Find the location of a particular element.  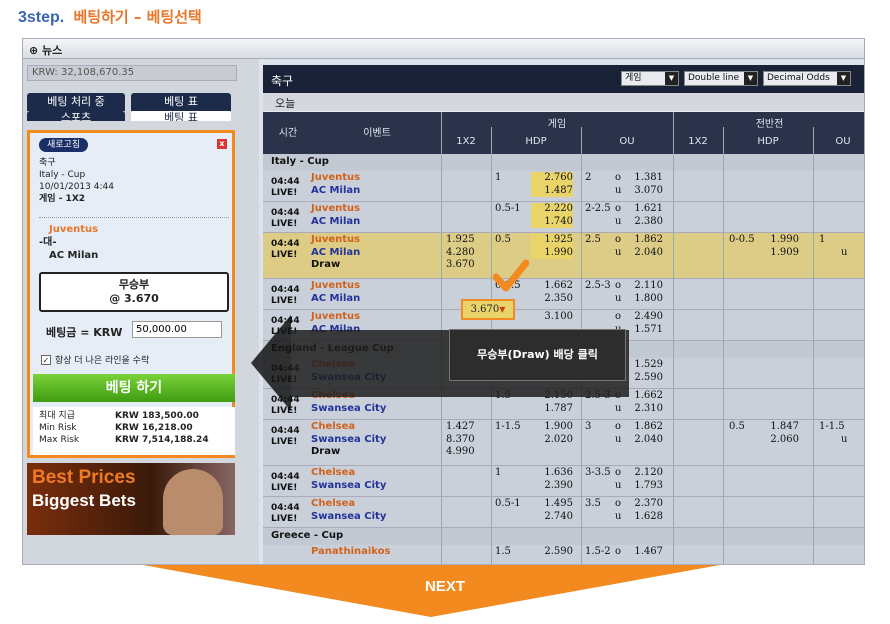

selected-pick: 무승부 @ 3.670 is located at coordinates (134, 292).